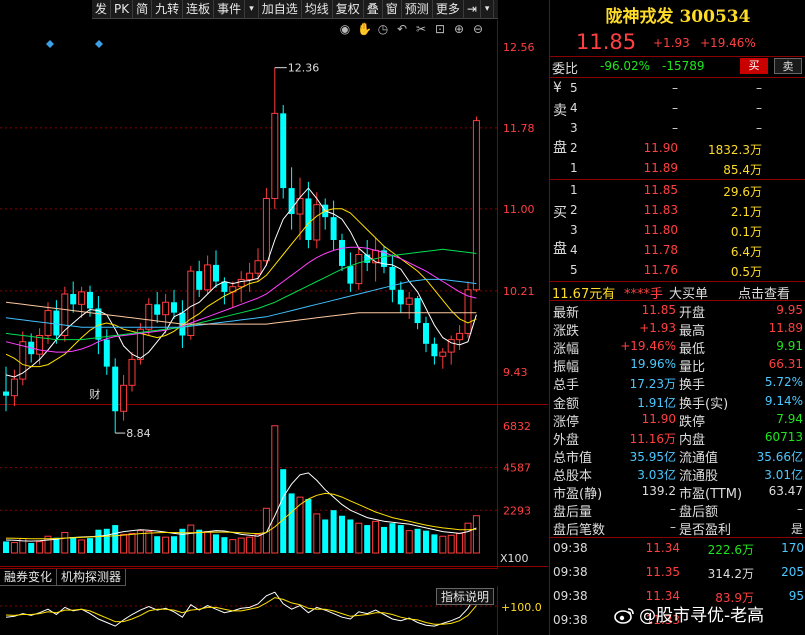 The height and width of the screenshot is (635, 805). What do you see at coordinates (168, 9) in the screenshot?
I see `toolbar-button-3: 九转` at bounding box center [168, 9].